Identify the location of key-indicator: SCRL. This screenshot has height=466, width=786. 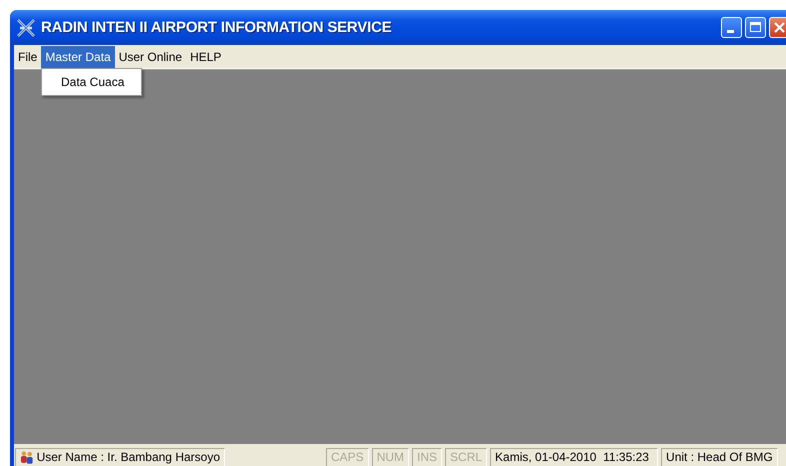
(466, 457).